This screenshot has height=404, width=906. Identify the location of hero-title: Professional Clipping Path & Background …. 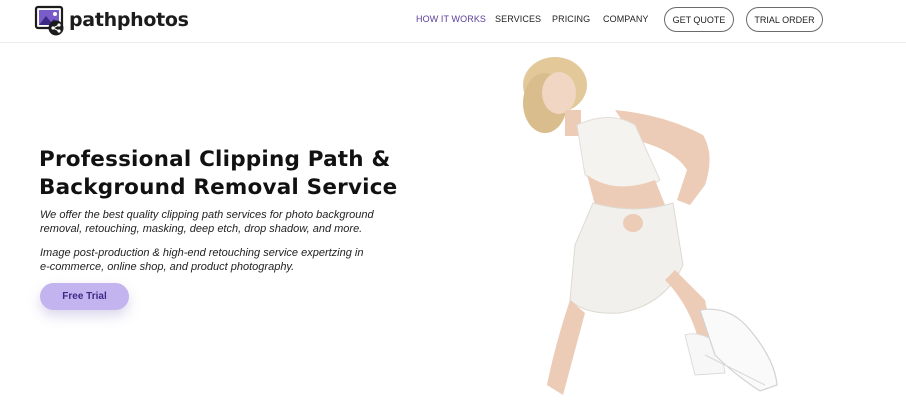
(249, 174).